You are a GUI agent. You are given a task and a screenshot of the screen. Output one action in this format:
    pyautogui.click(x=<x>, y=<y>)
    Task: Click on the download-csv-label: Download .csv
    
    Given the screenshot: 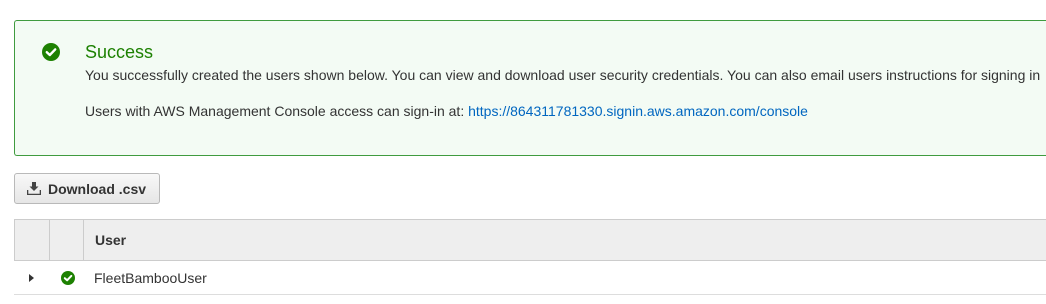 What is the action you would take?
    pyautogui.click(x=97, y=188)
    